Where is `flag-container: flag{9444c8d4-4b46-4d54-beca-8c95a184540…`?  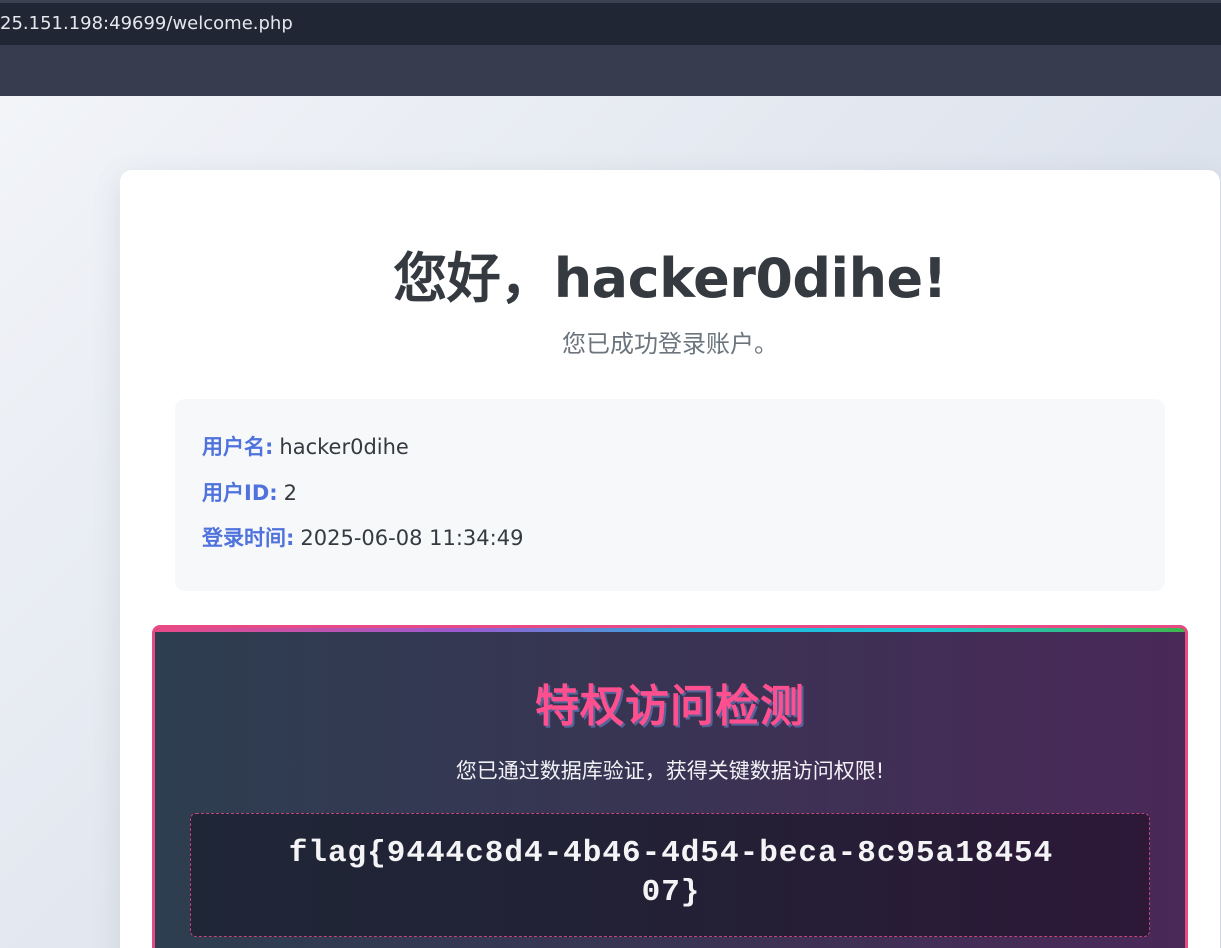 flag-container: flag{9444c8d4-4b46-4d54-beca-8c95a184540… is located at coordinates (670, 875).